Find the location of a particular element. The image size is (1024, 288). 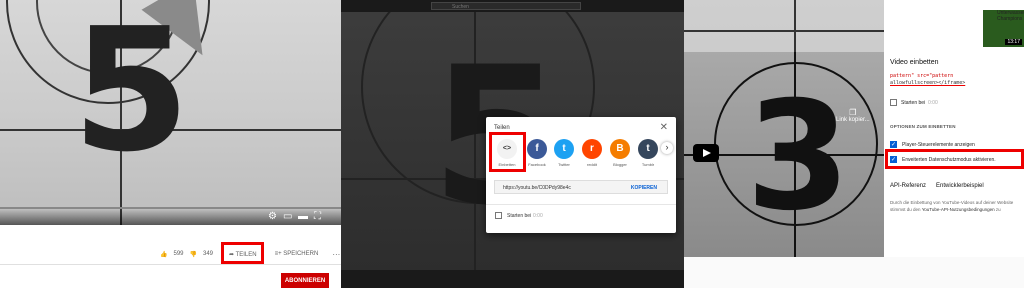

share-target-reddit: r reddit is located at coordinates (592, 153).